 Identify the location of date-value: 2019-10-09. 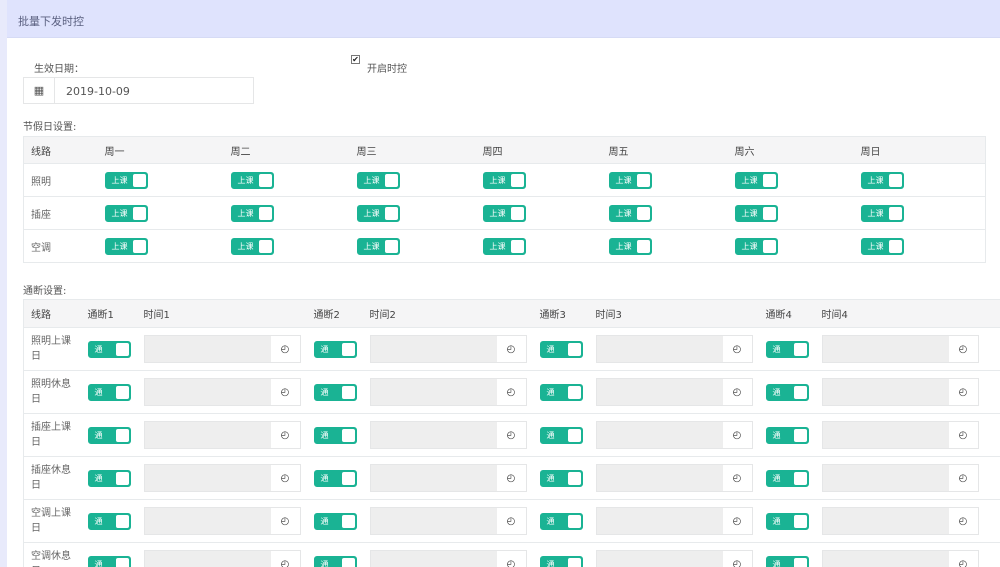
(92, 90).